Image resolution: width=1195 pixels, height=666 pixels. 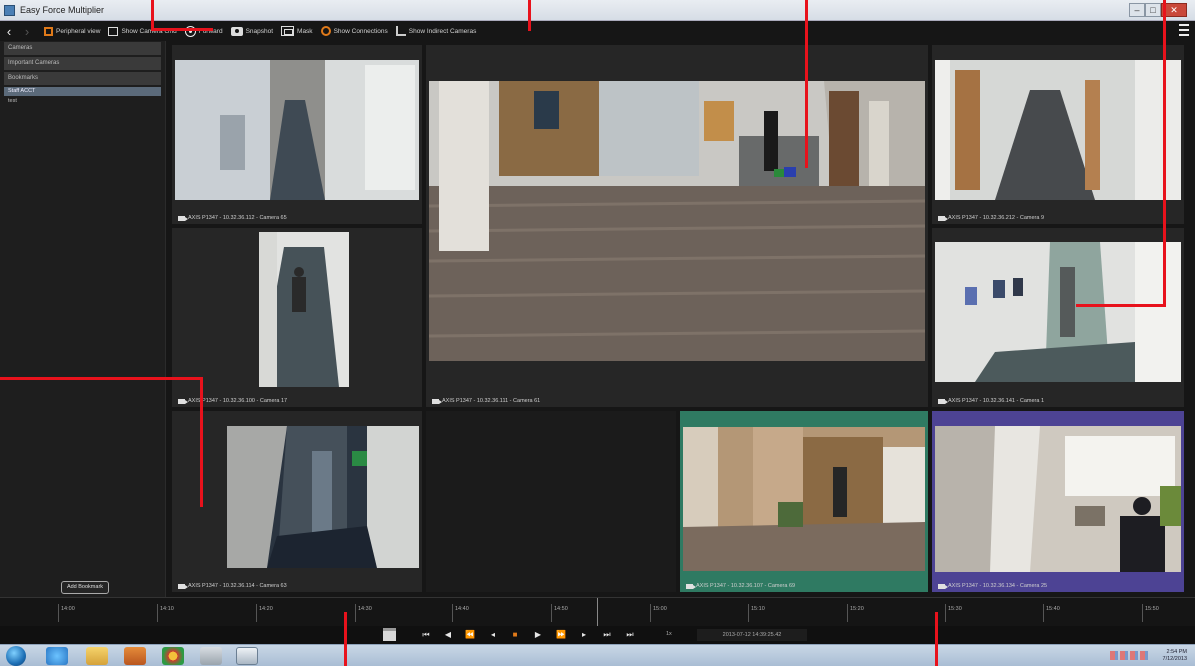 I want to click on camera-tile: AXIS P1347 - 10.32.36.141 - Camera 1, so click(x=1058, y=317).